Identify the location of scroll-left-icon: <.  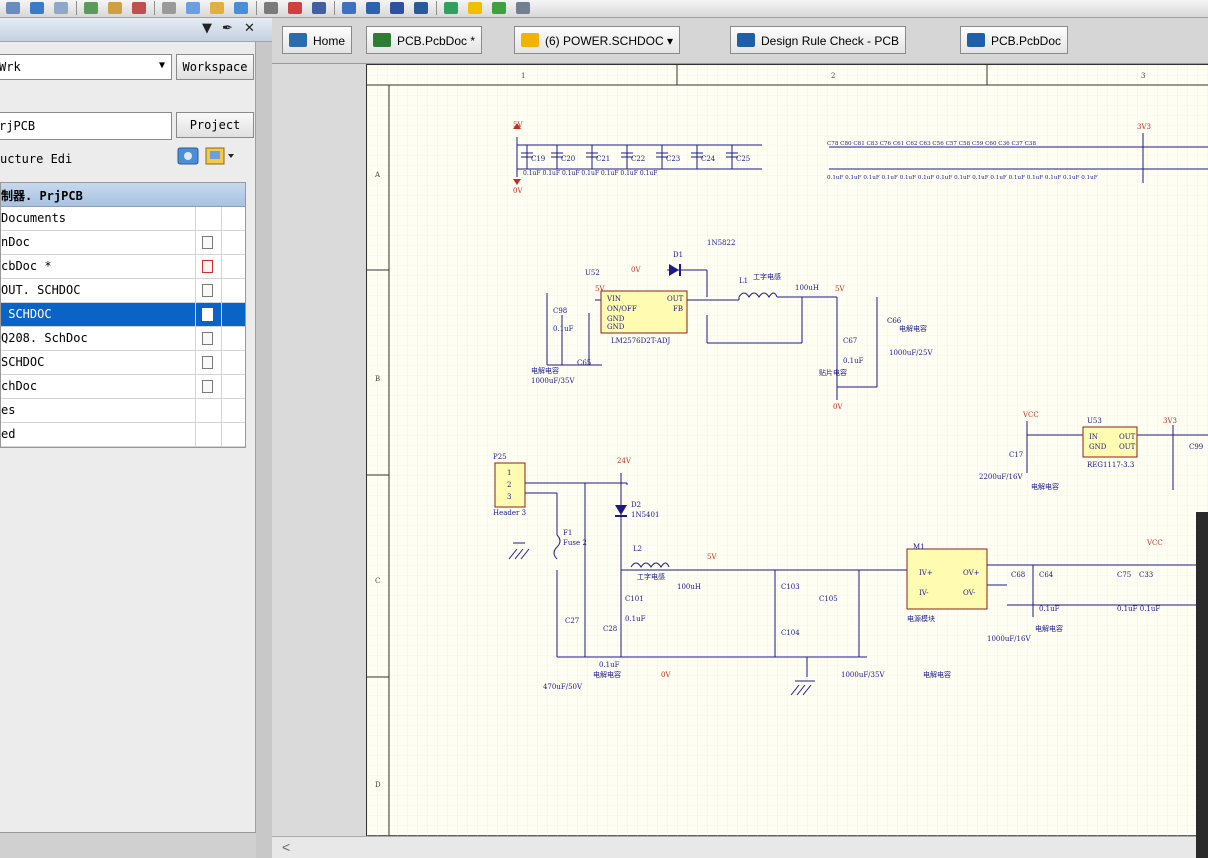
(286, 847).